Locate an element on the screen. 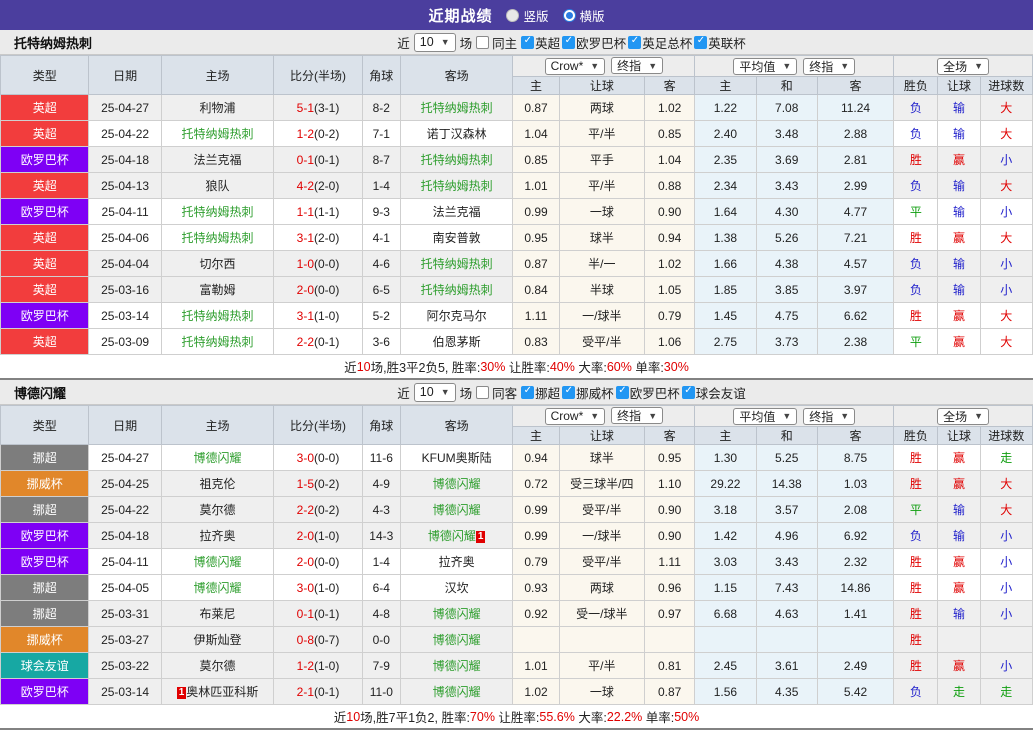 The image size is (1033, 733). avg-home: 2.40 is located at coordinates (725, 133).